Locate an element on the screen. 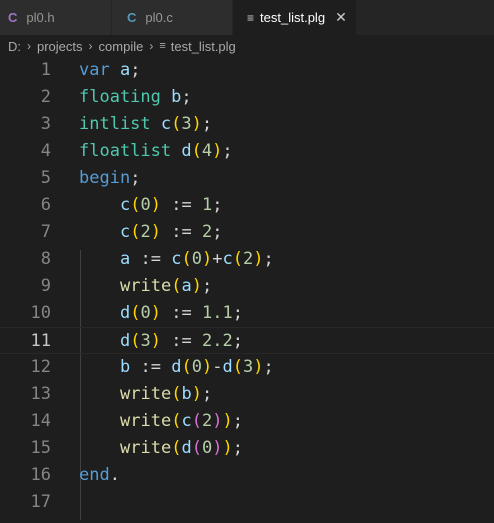  code-line: 10 d(0) := 1.1; is located at coordinates (247, 313).